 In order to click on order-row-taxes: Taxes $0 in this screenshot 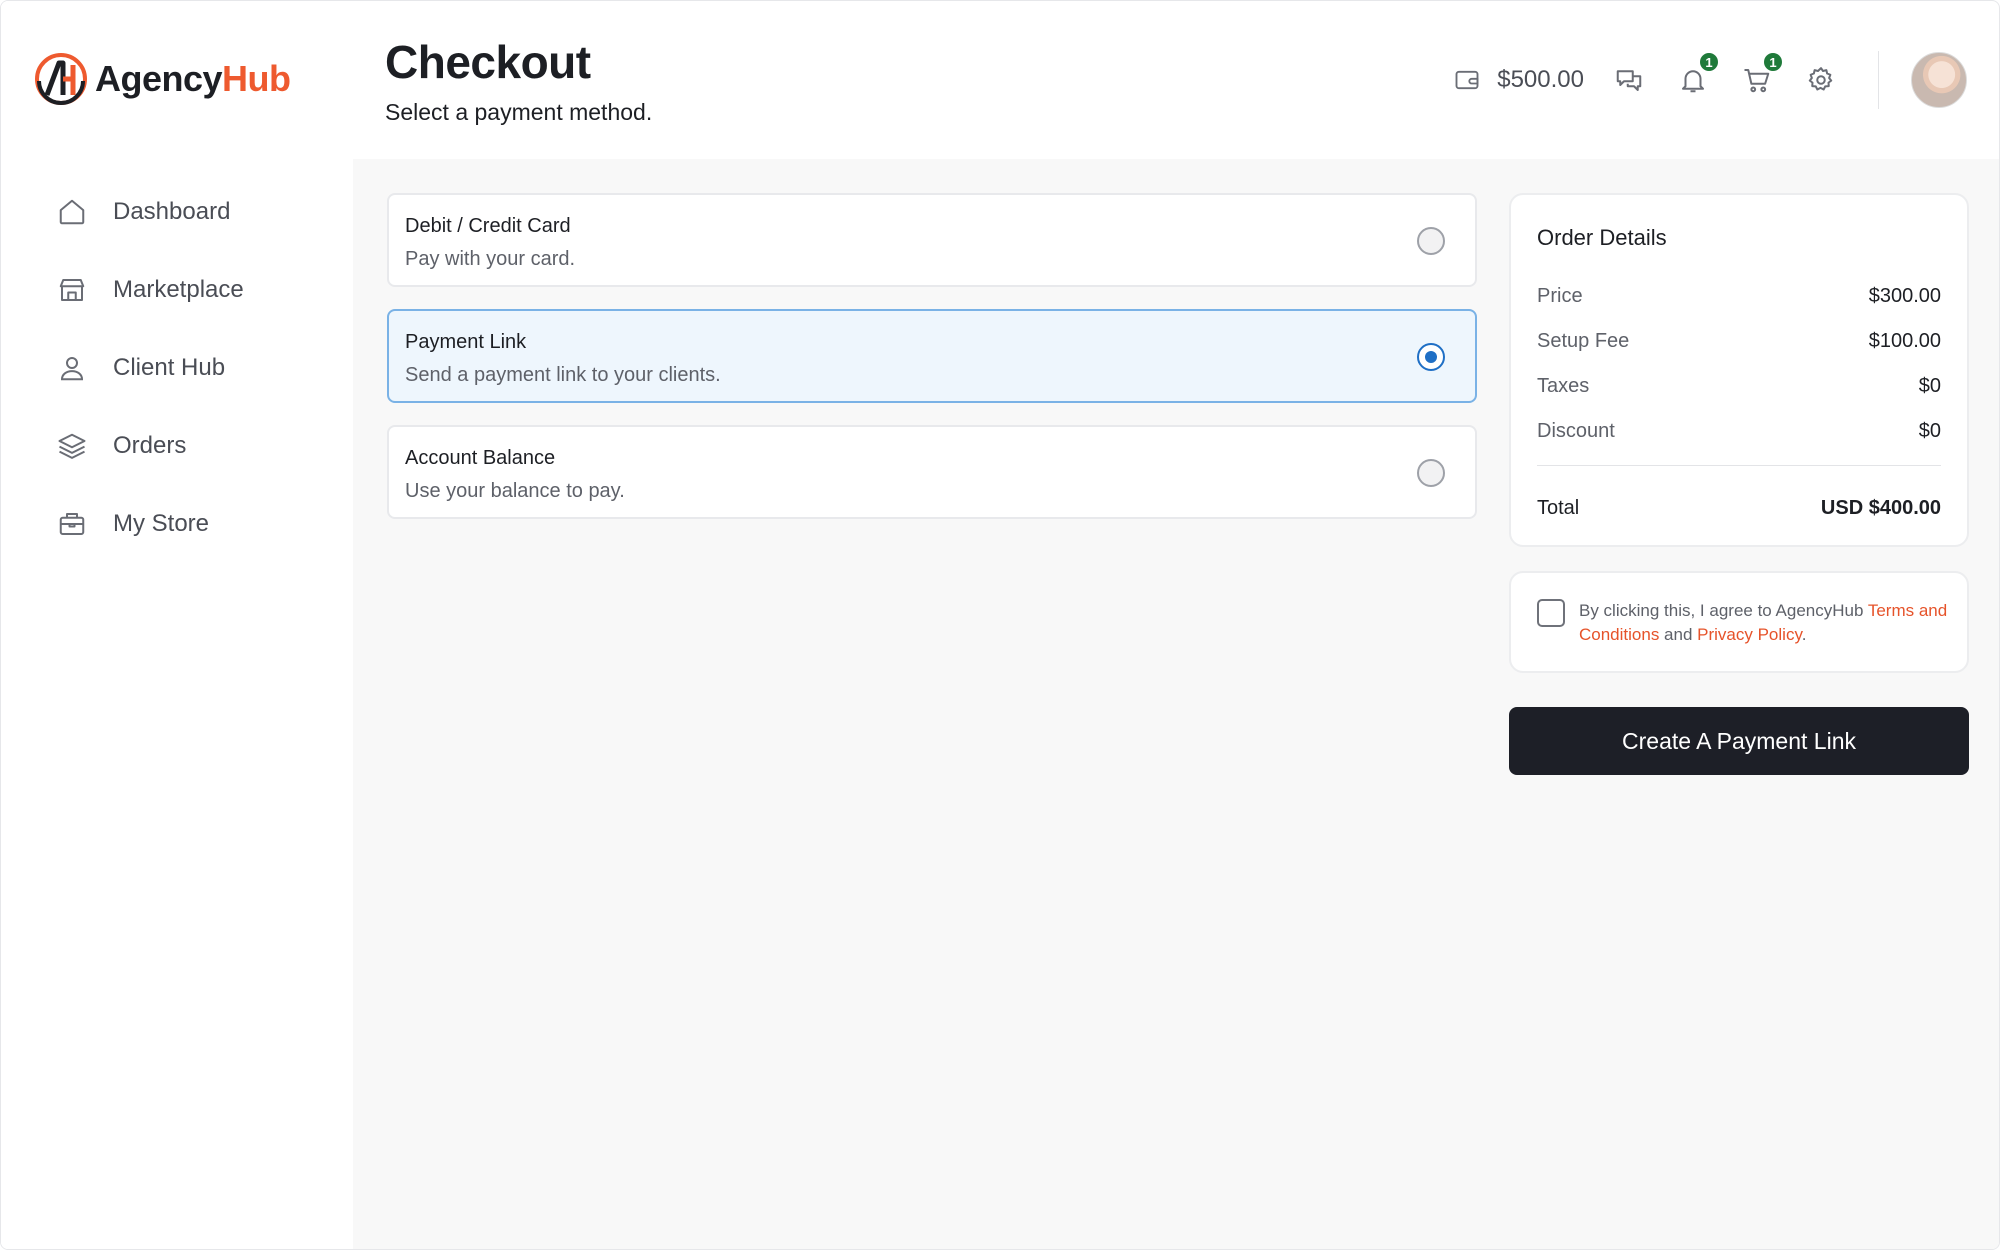, I will do `click(1739, 386)`.